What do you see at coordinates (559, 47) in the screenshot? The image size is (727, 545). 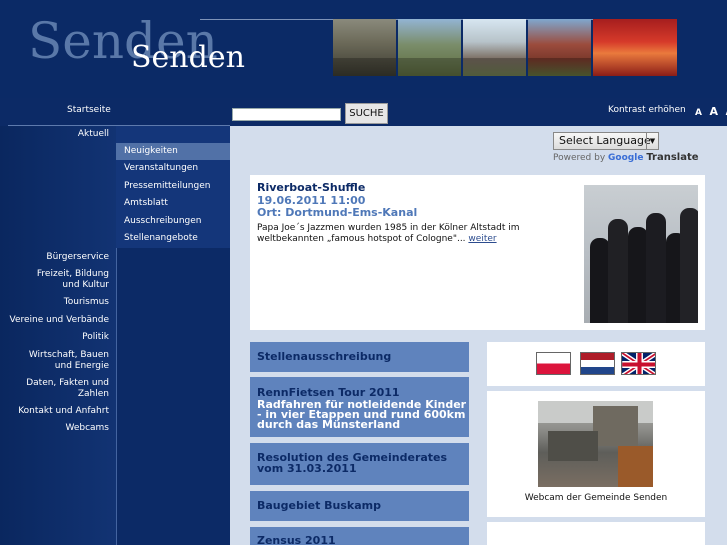 I see `header-photo-houses` at bounding box center [559, 47].